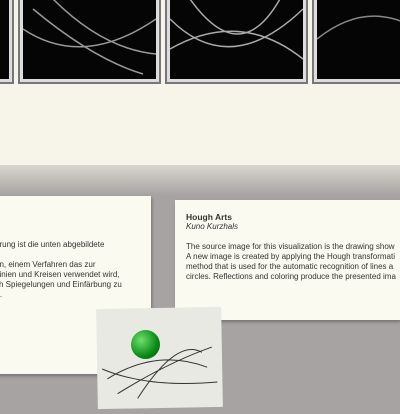  Describe the element at coordinates (52, 244) in the screenshot. I see `card-text-line: erung ist die unten abgebildete` at that location.